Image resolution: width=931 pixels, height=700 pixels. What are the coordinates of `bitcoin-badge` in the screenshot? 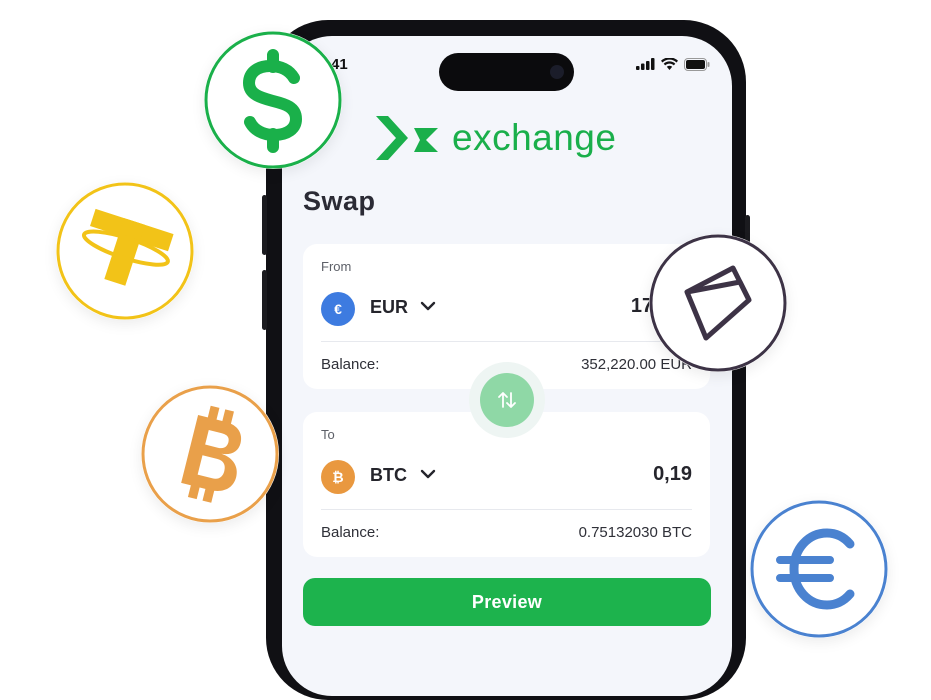 It's located at (210, 454).